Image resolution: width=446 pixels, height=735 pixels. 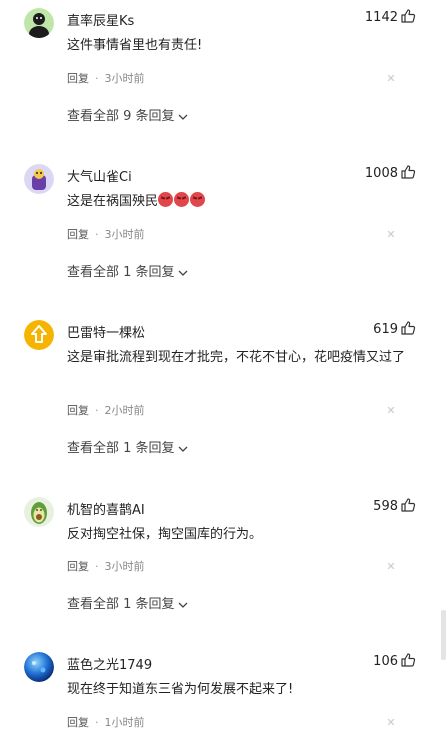 I want to click on avocado-icon, so click(x=39, y=512).